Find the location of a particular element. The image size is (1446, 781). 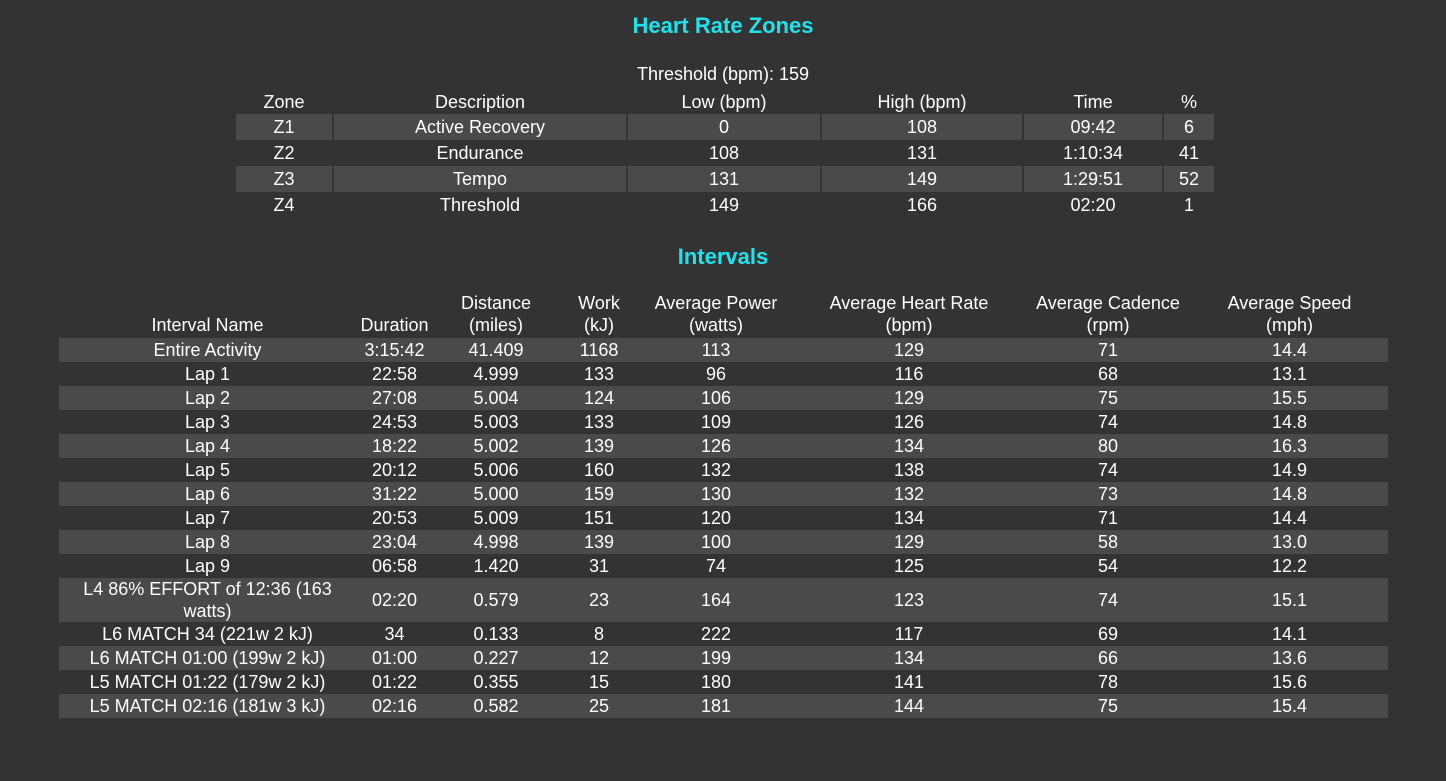

zone-cell-percent: 1 is located at coordinates (1188, 205).